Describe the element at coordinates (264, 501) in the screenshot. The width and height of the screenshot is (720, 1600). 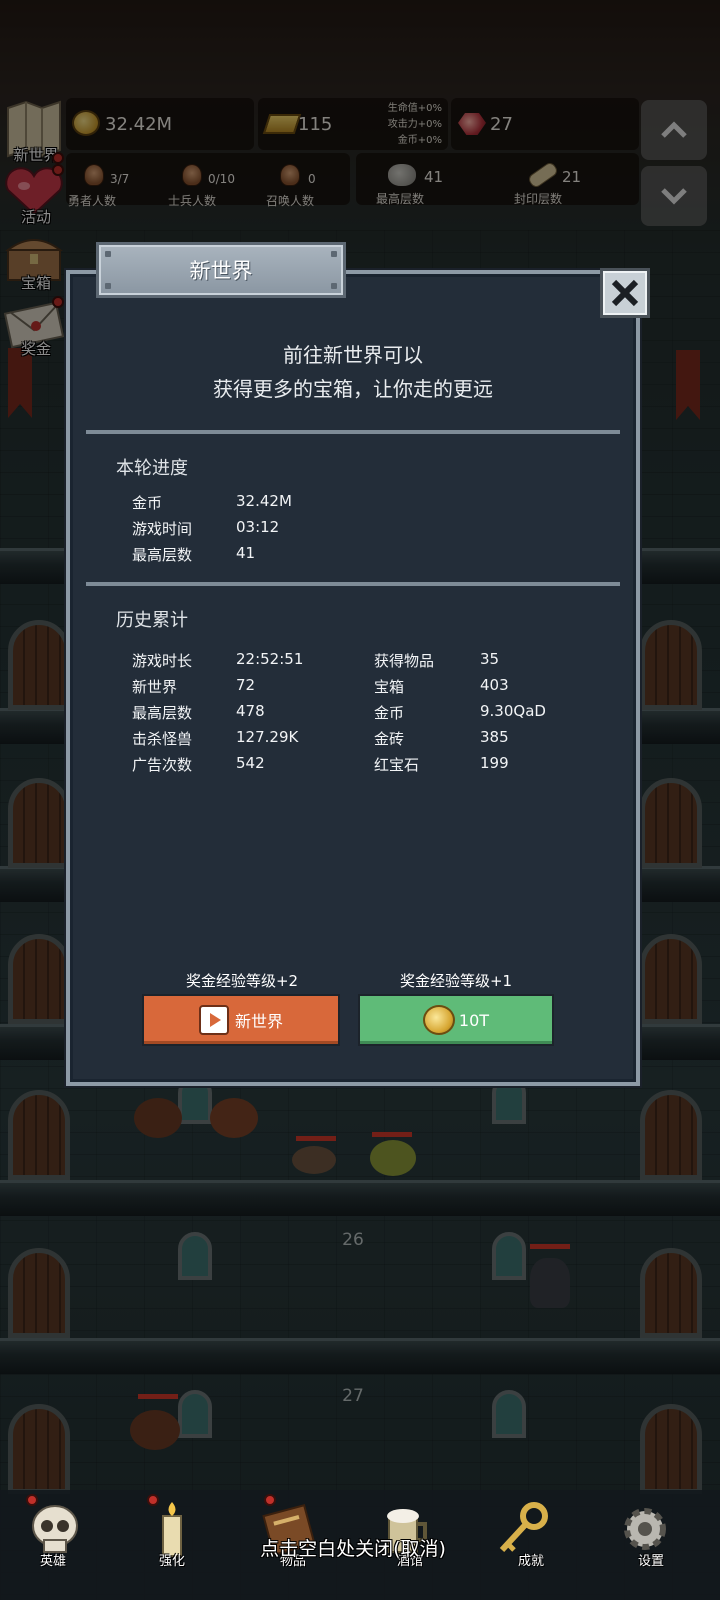
I see `round-gold-value: 32.42M` at that location.